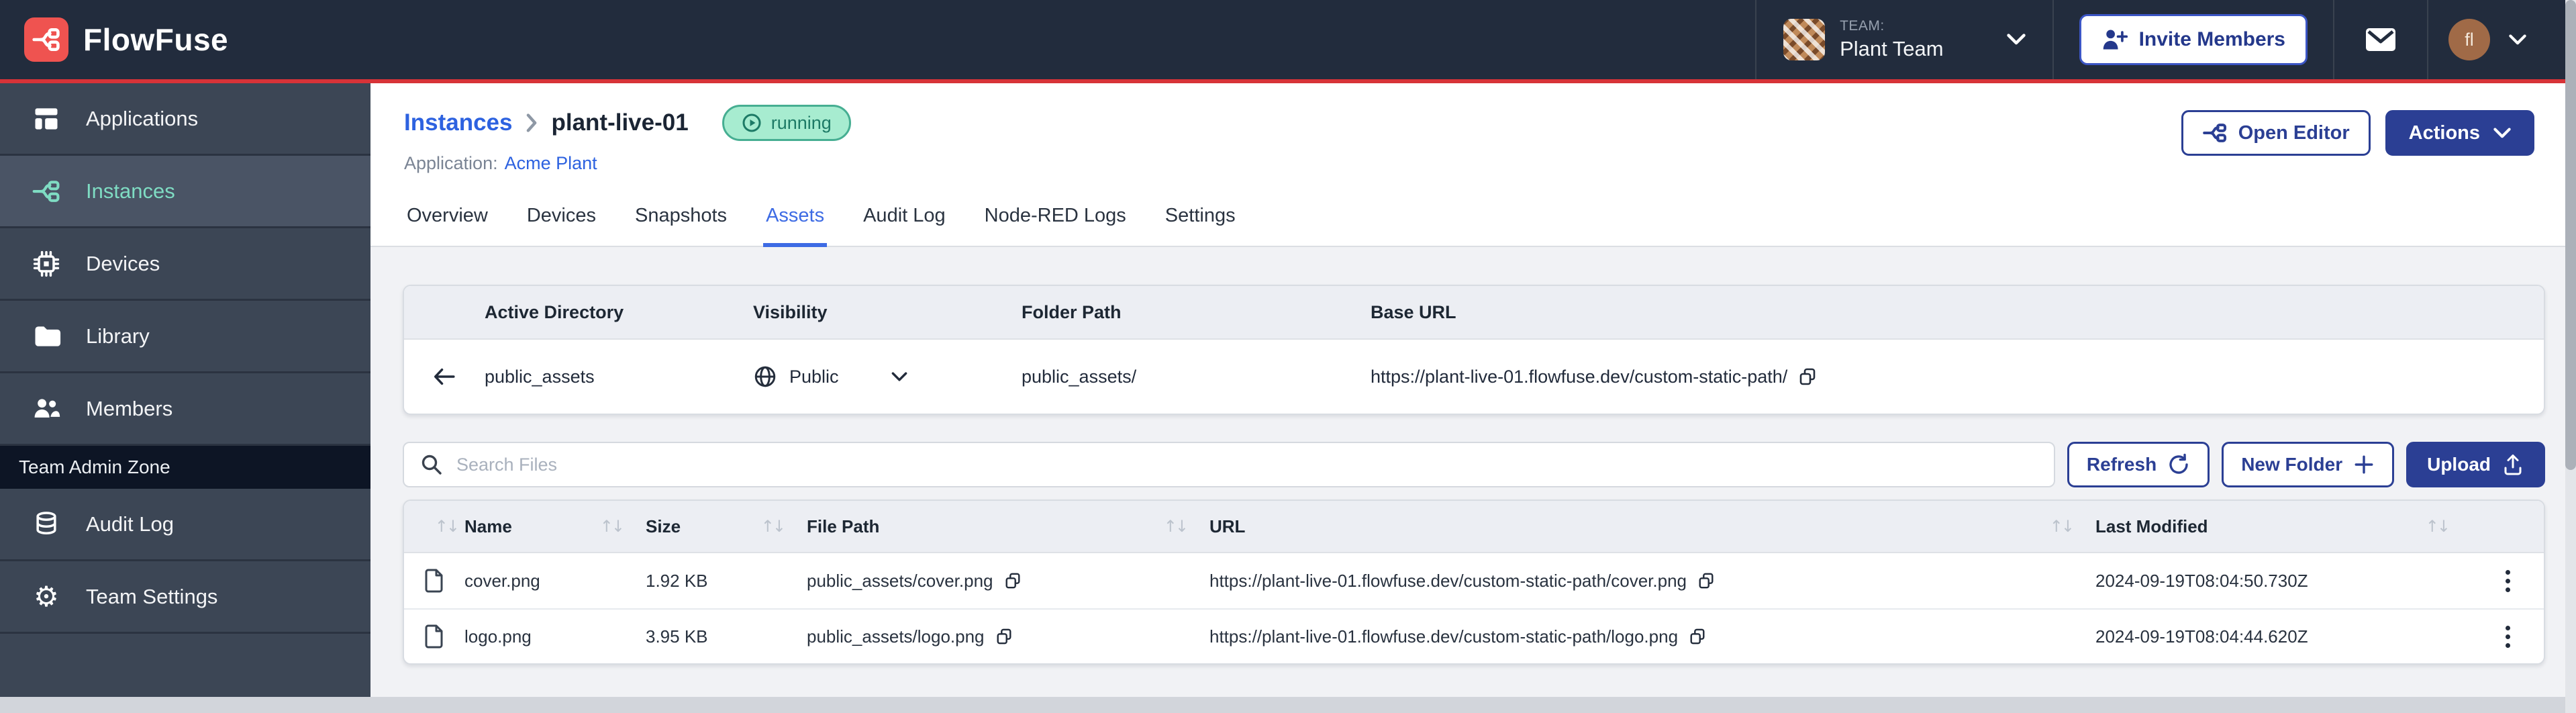 Image resolution: width=2576 pixels, height=713 pixels. I want to click on search-box, so click(1229, 464).